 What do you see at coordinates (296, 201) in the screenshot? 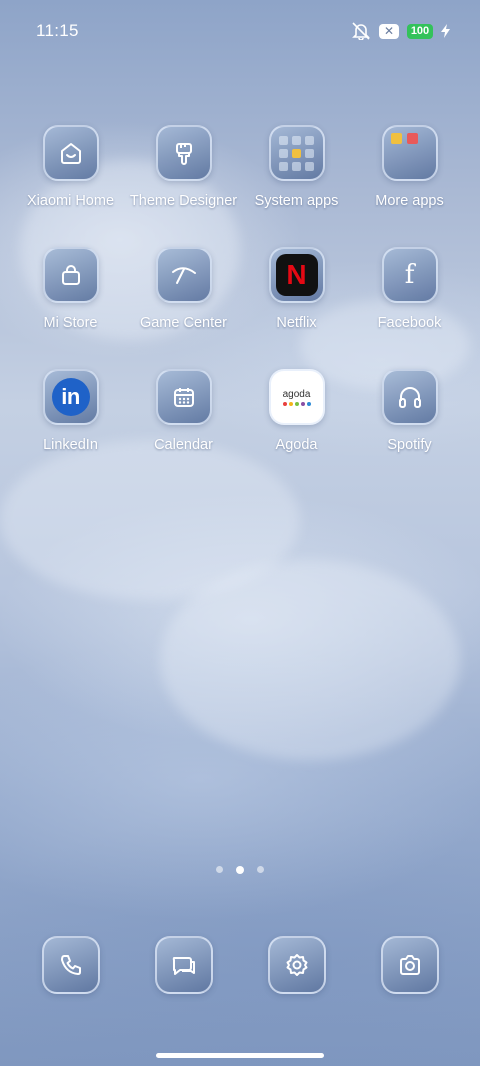
I see `app-label: System apps` at bounding box center [296, 201].